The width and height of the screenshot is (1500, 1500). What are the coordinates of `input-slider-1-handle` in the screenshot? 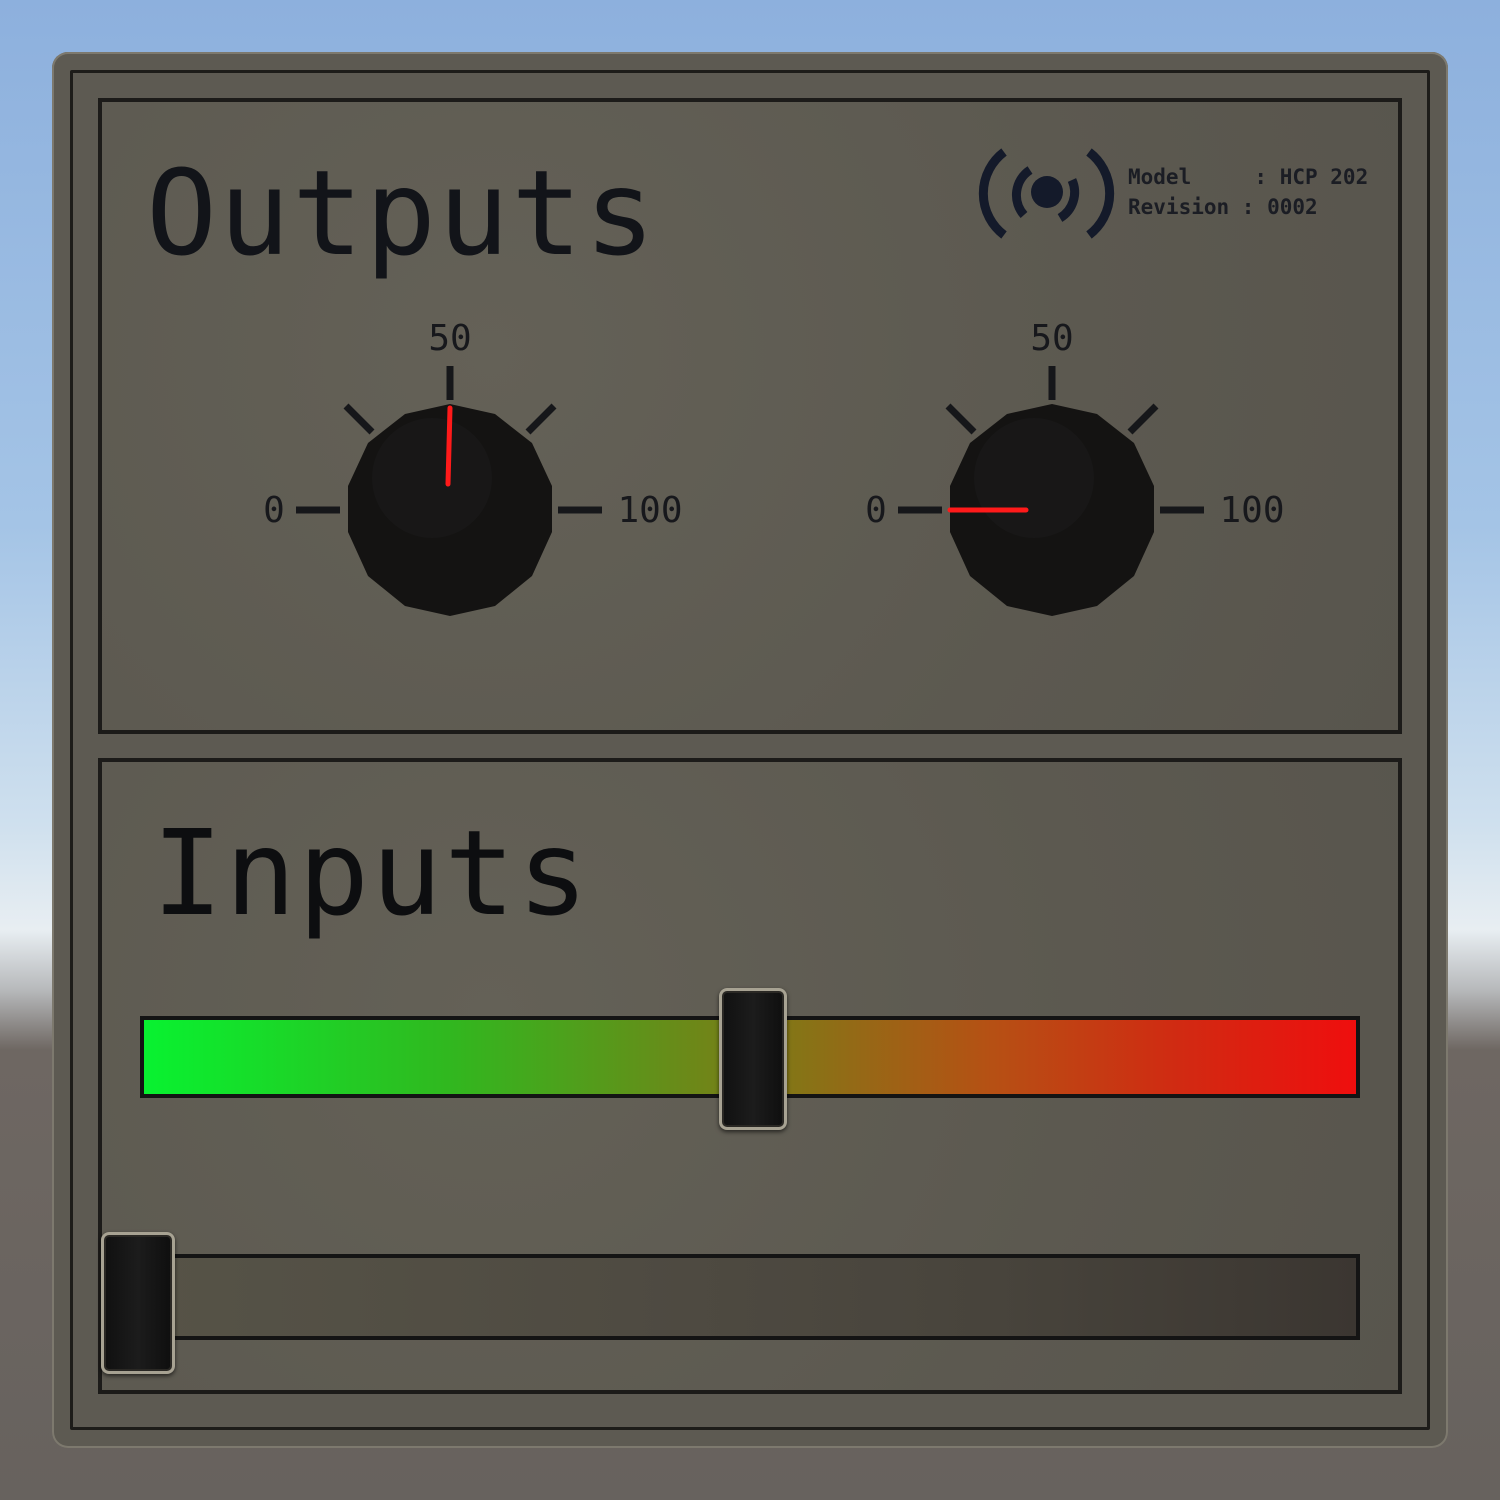 It's located at (753, 1059).